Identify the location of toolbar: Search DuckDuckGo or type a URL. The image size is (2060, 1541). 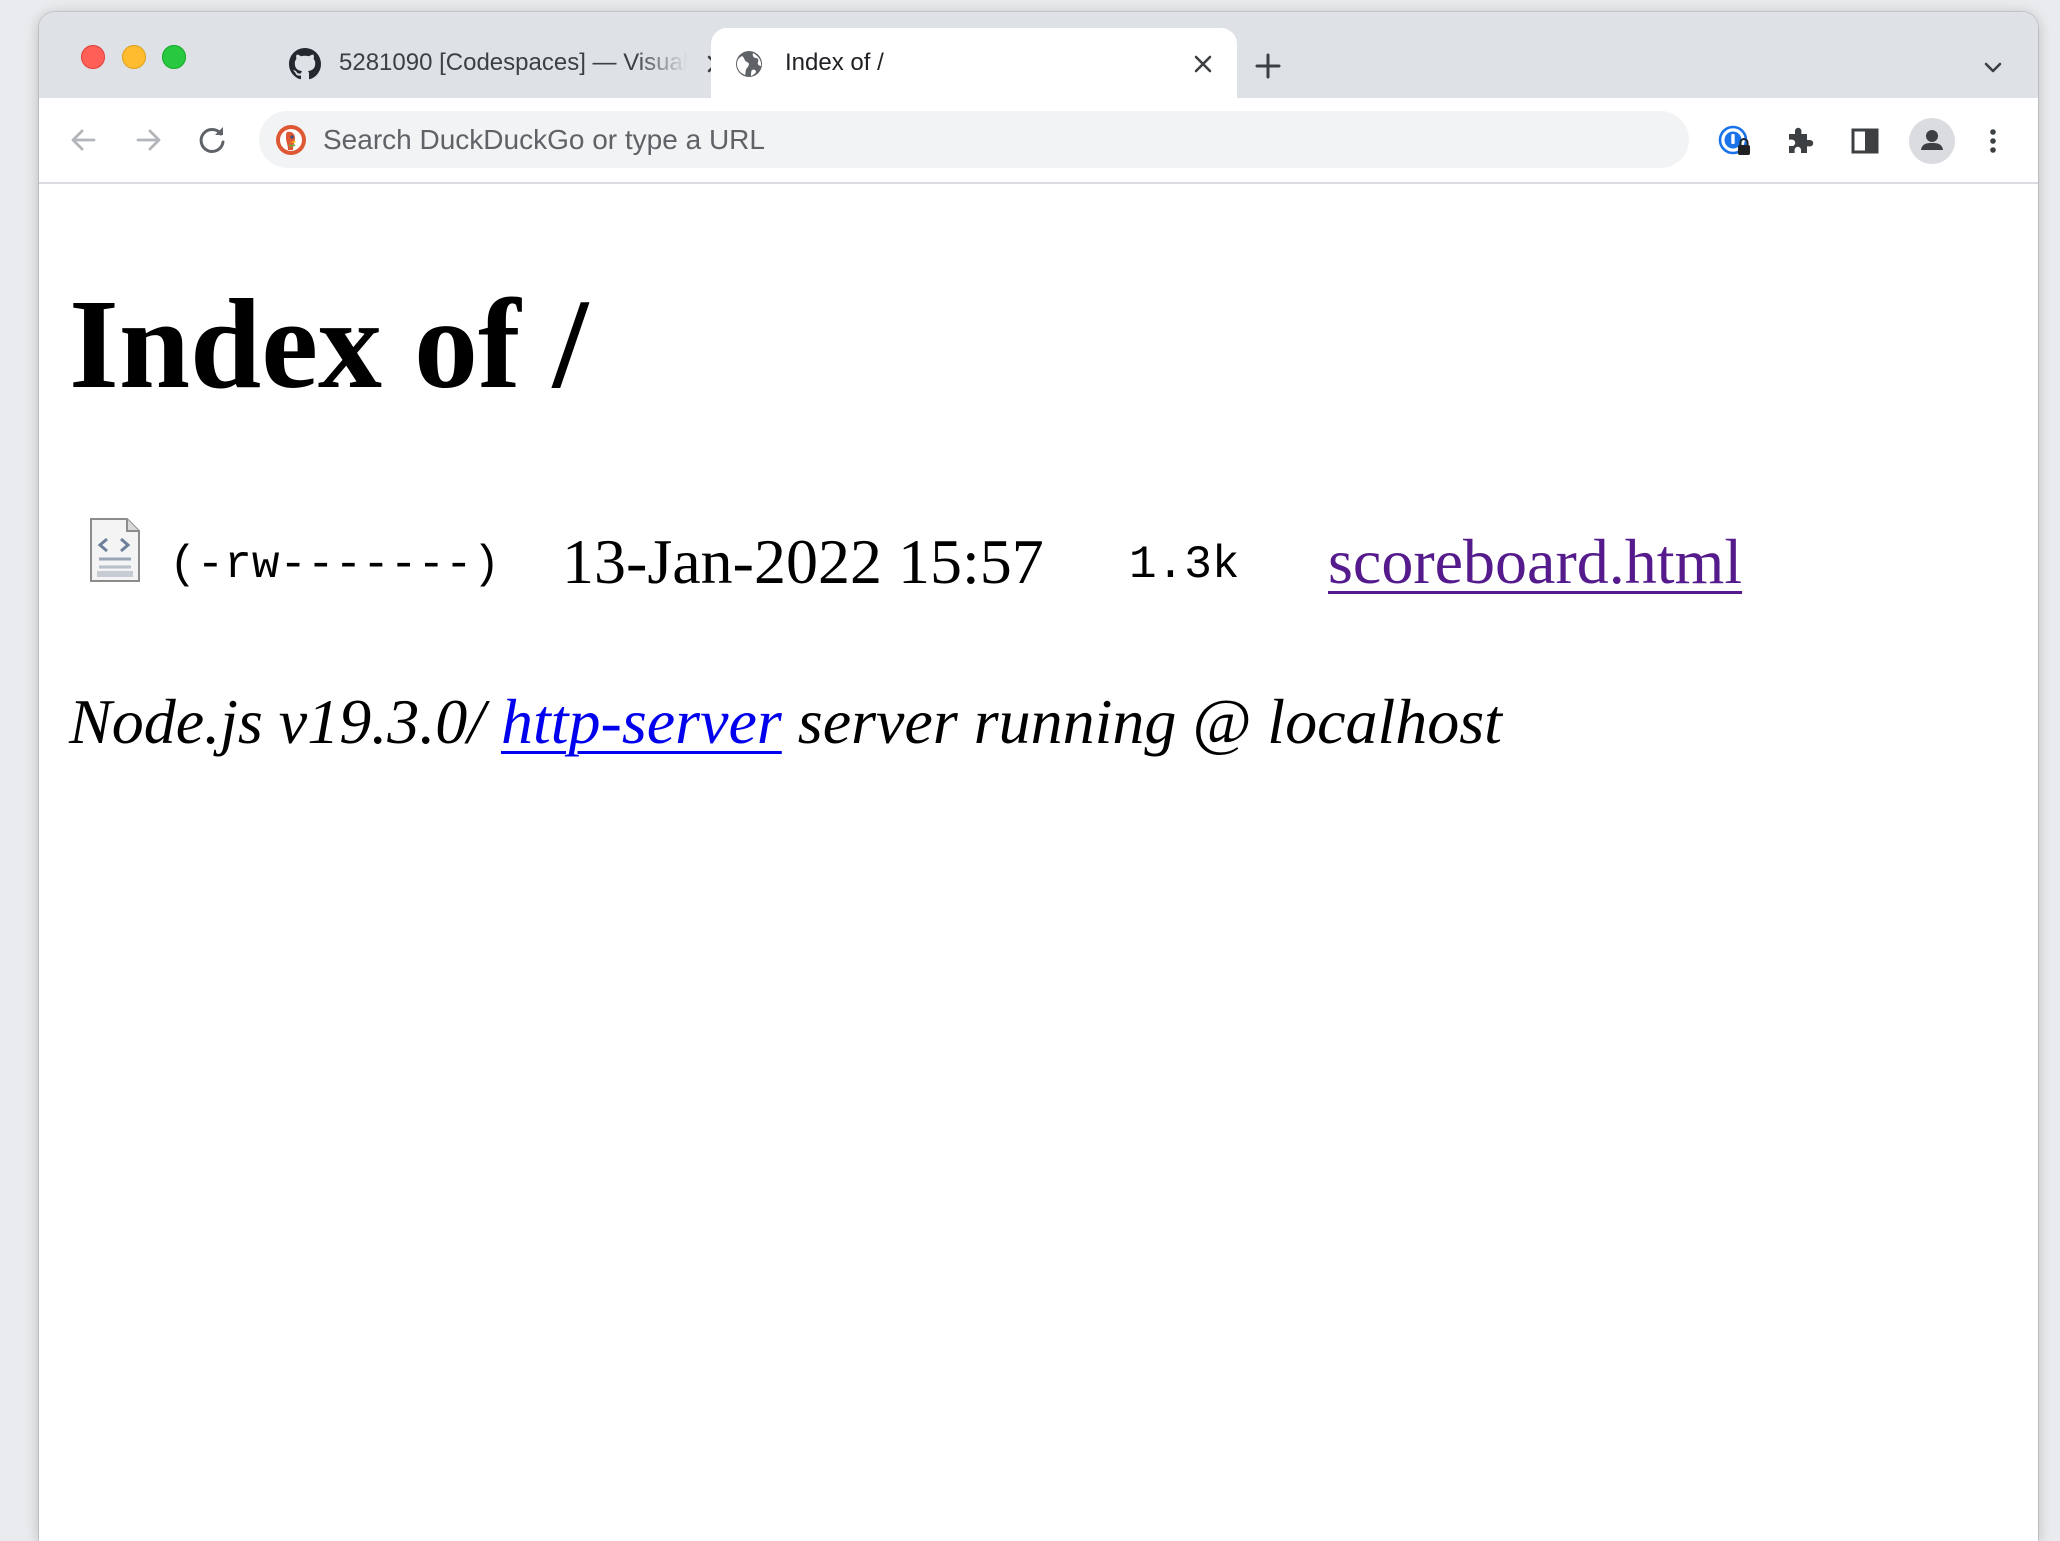
(1038, 141).